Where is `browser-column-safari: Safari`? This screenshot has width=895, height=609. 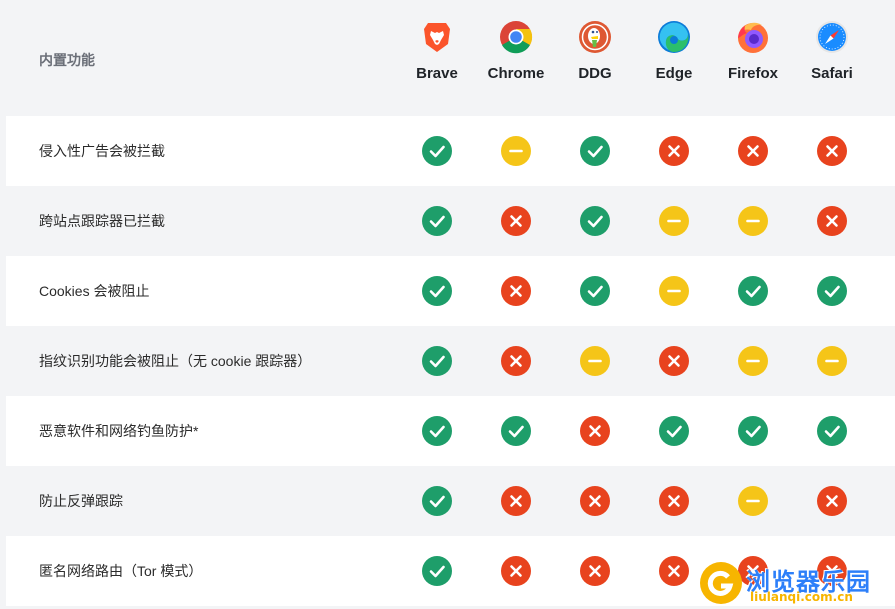
browser-column-safari: Safari is located at coordinates (832, 51).